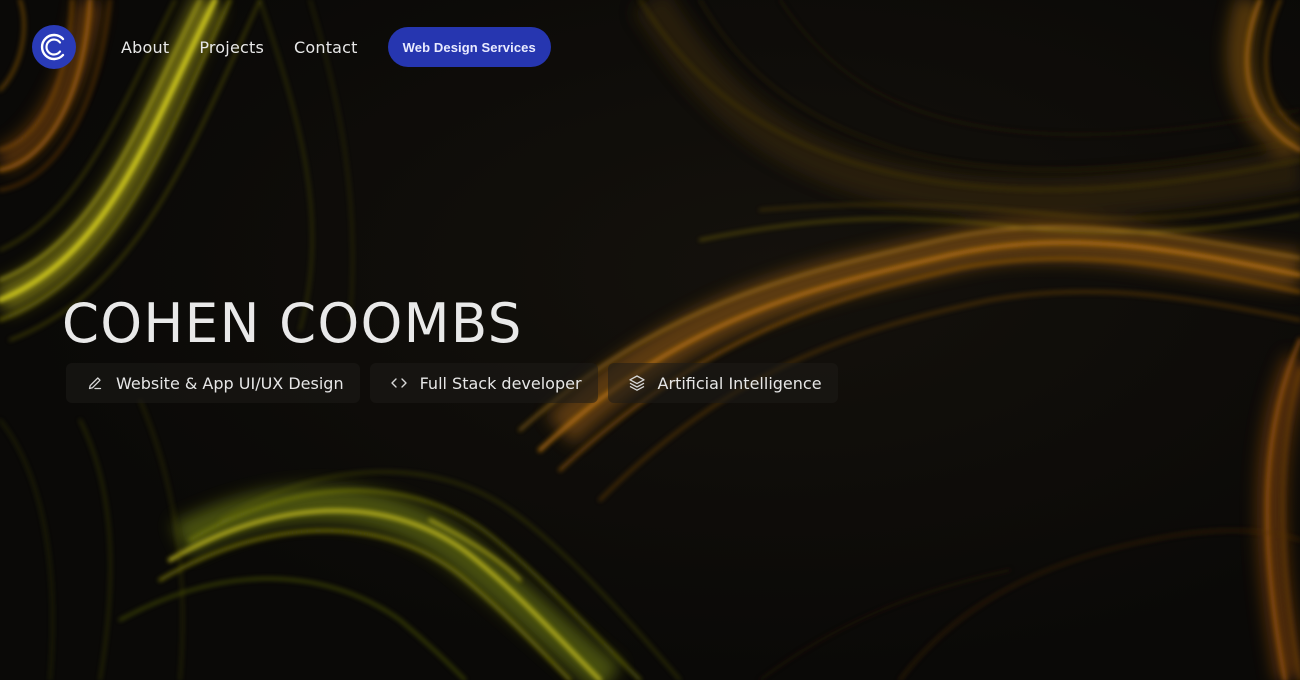  Describe the element at coordinates (399, 383) in the screenshot. I see `code-icon` at that location.